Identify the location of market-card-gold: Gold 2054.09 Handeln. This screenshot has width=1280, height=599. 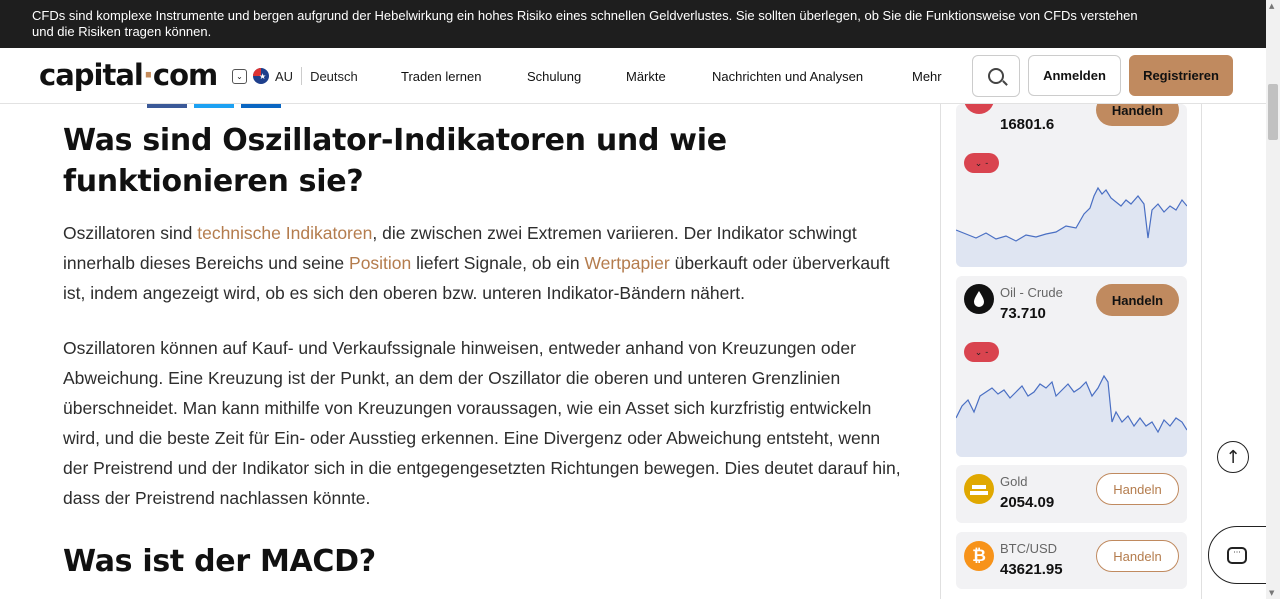
(1071, 494).